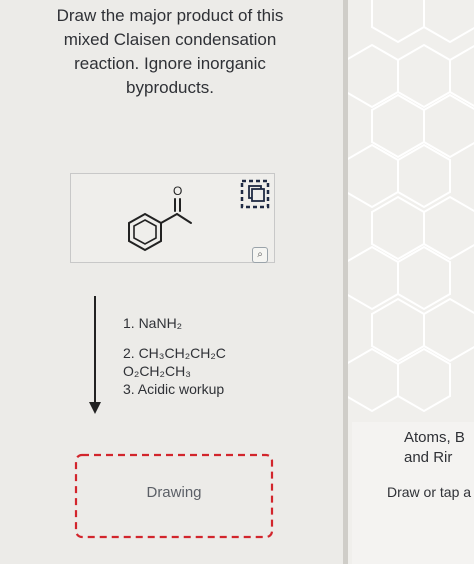  I want to click on atoms-title-line-1: Atoms, B, so click(434, 437).